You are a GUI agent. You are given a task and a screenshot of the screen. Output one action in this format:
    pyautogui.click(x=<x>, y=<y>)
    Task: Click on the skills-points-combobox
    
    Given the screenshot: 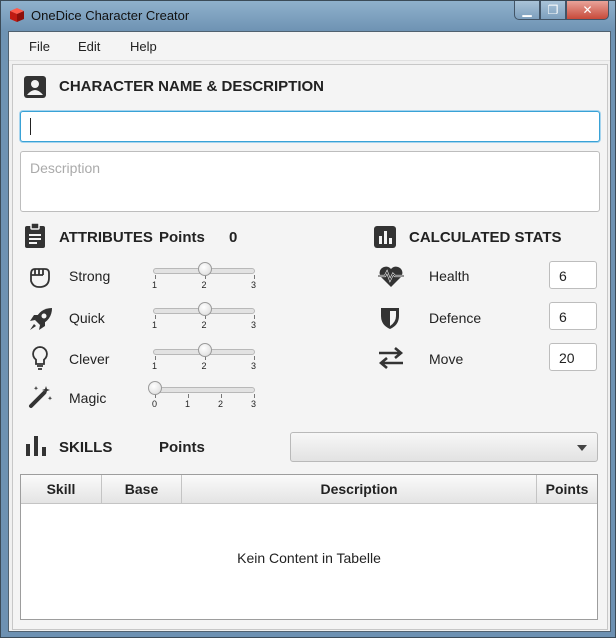 What is the action you would take?
    pyautogui.click(x=444, y=447)
    